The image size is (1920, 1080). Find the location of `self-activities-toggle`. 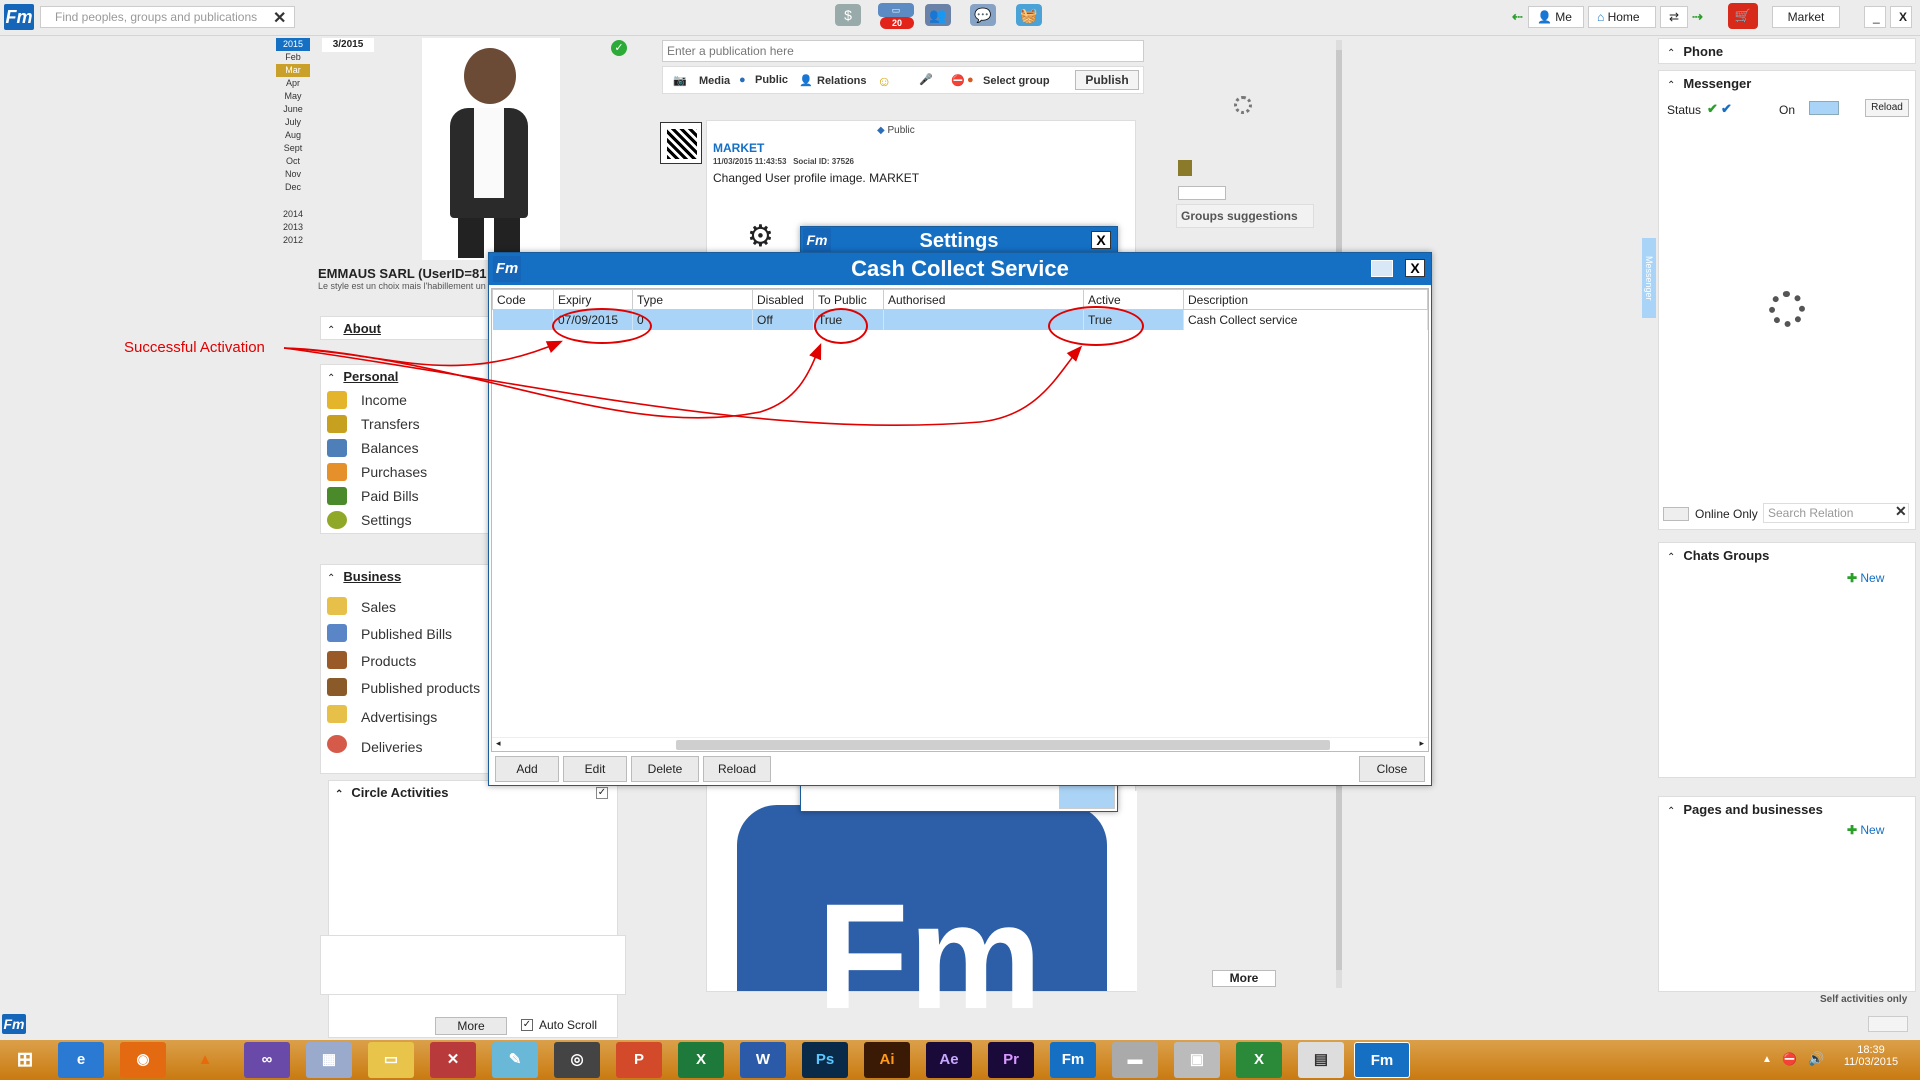

self-activities-toggle is located at coordinates (1888, 1024).